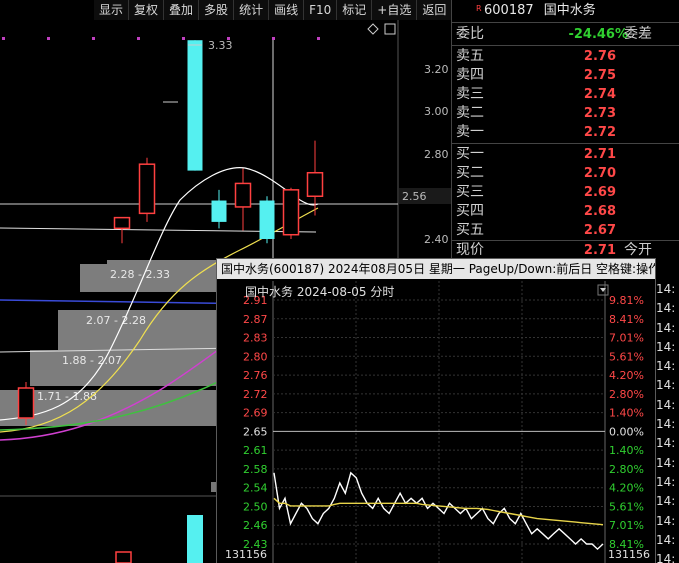 This screenshot has height=563, width=679. What do you see at coordinates (626, 319) in the screenshot?
I see `right-tick: 8.41%` at bounding box center [626, 319].